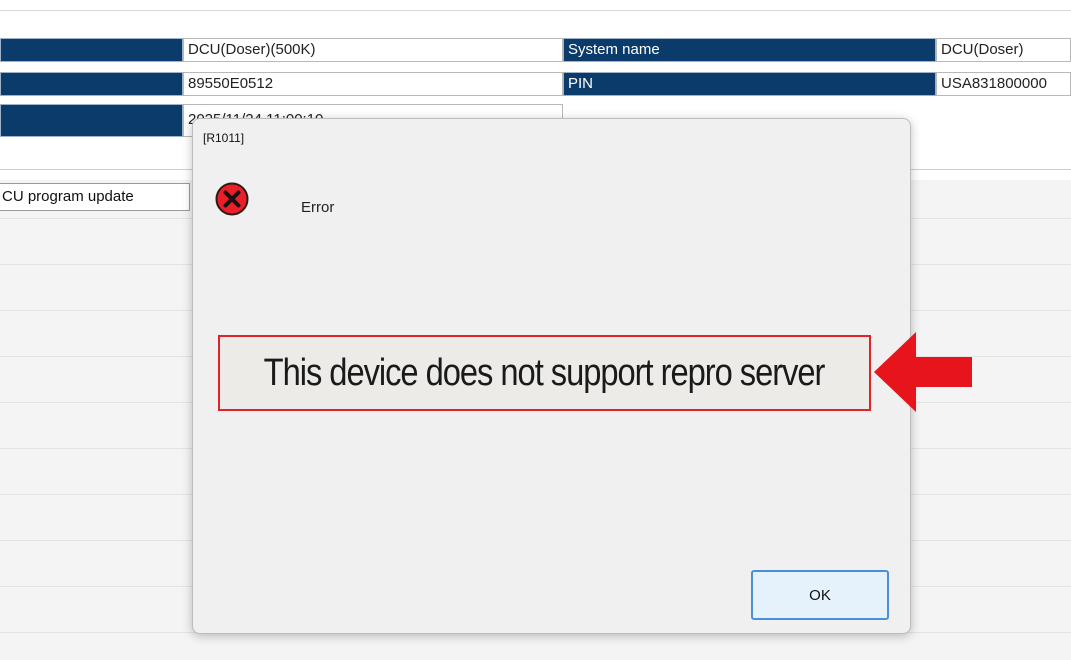 Image resolution: width=1071 pixels, height=660 pixels. I want to click on dialog-title: [R1011], so click(224, 138).